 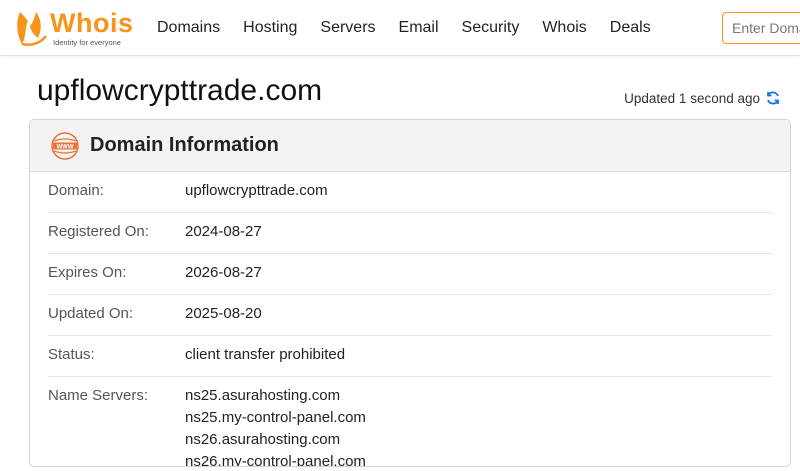 What do you see at coordinates (410, 233) in the screenshot?
I see `row-registered-on: Registered On: 2024-08-27` at bounding box center [410, 233].